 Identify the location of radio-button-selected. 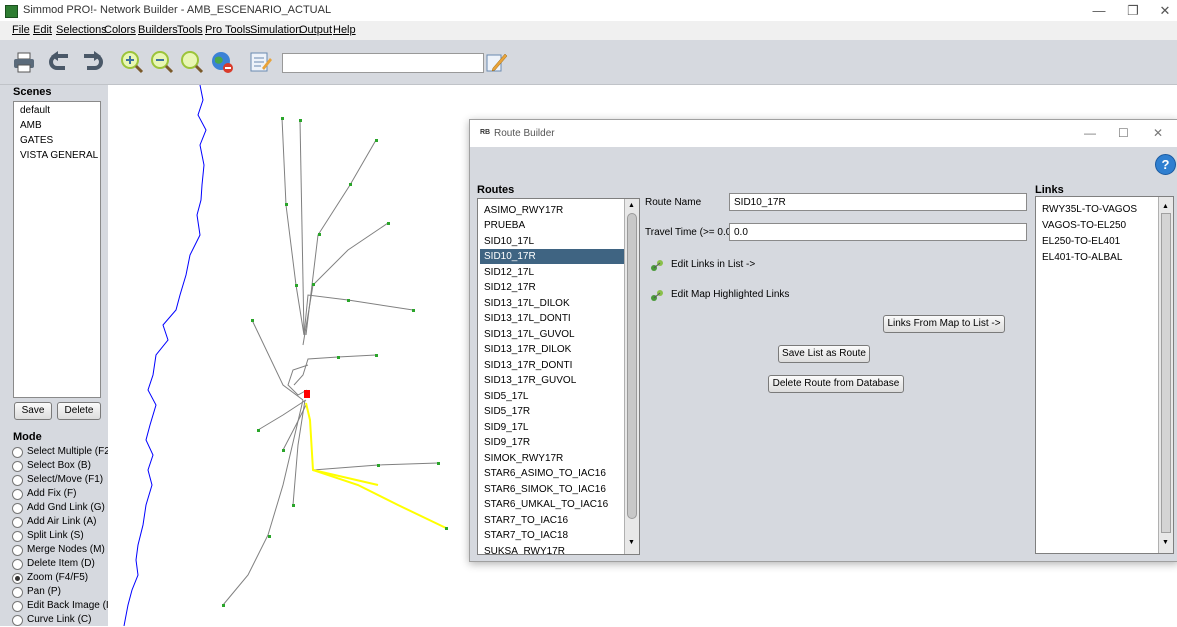
(17, 578).